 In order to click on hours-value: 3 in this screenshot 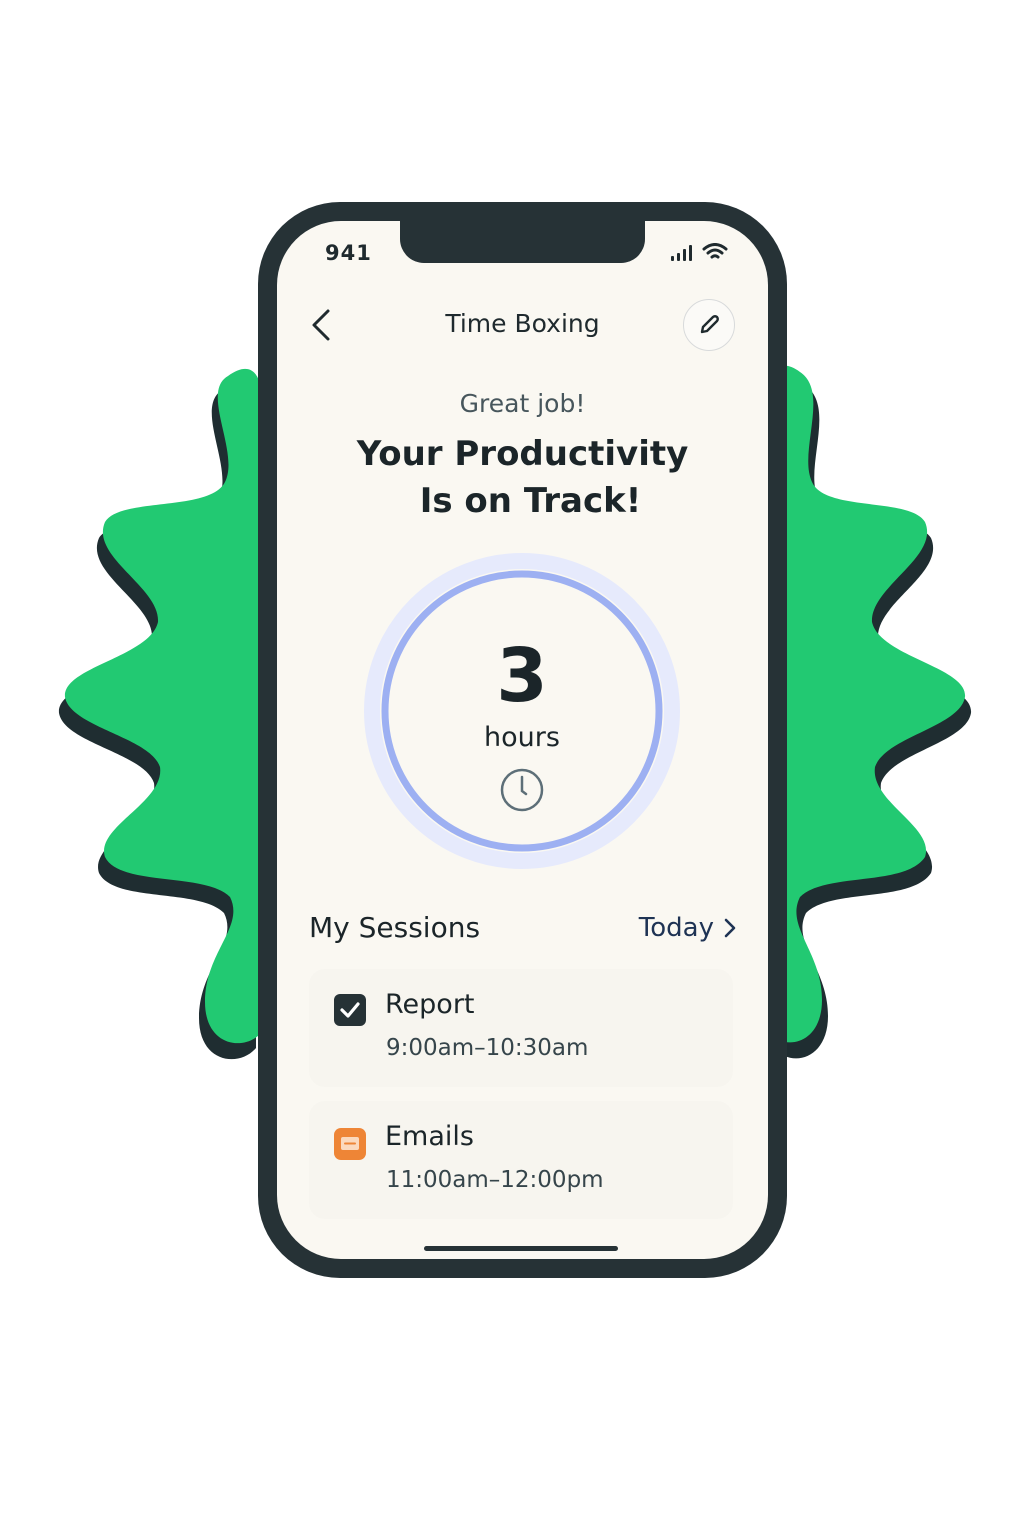, I will do `click(522, 676)`.